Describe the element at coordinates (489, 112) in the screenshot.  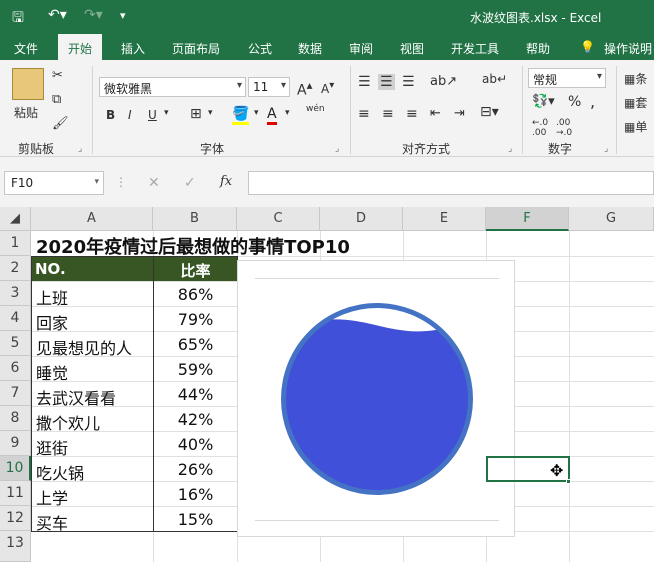
I see `merge-center-icon: ⊟▾` at that location.